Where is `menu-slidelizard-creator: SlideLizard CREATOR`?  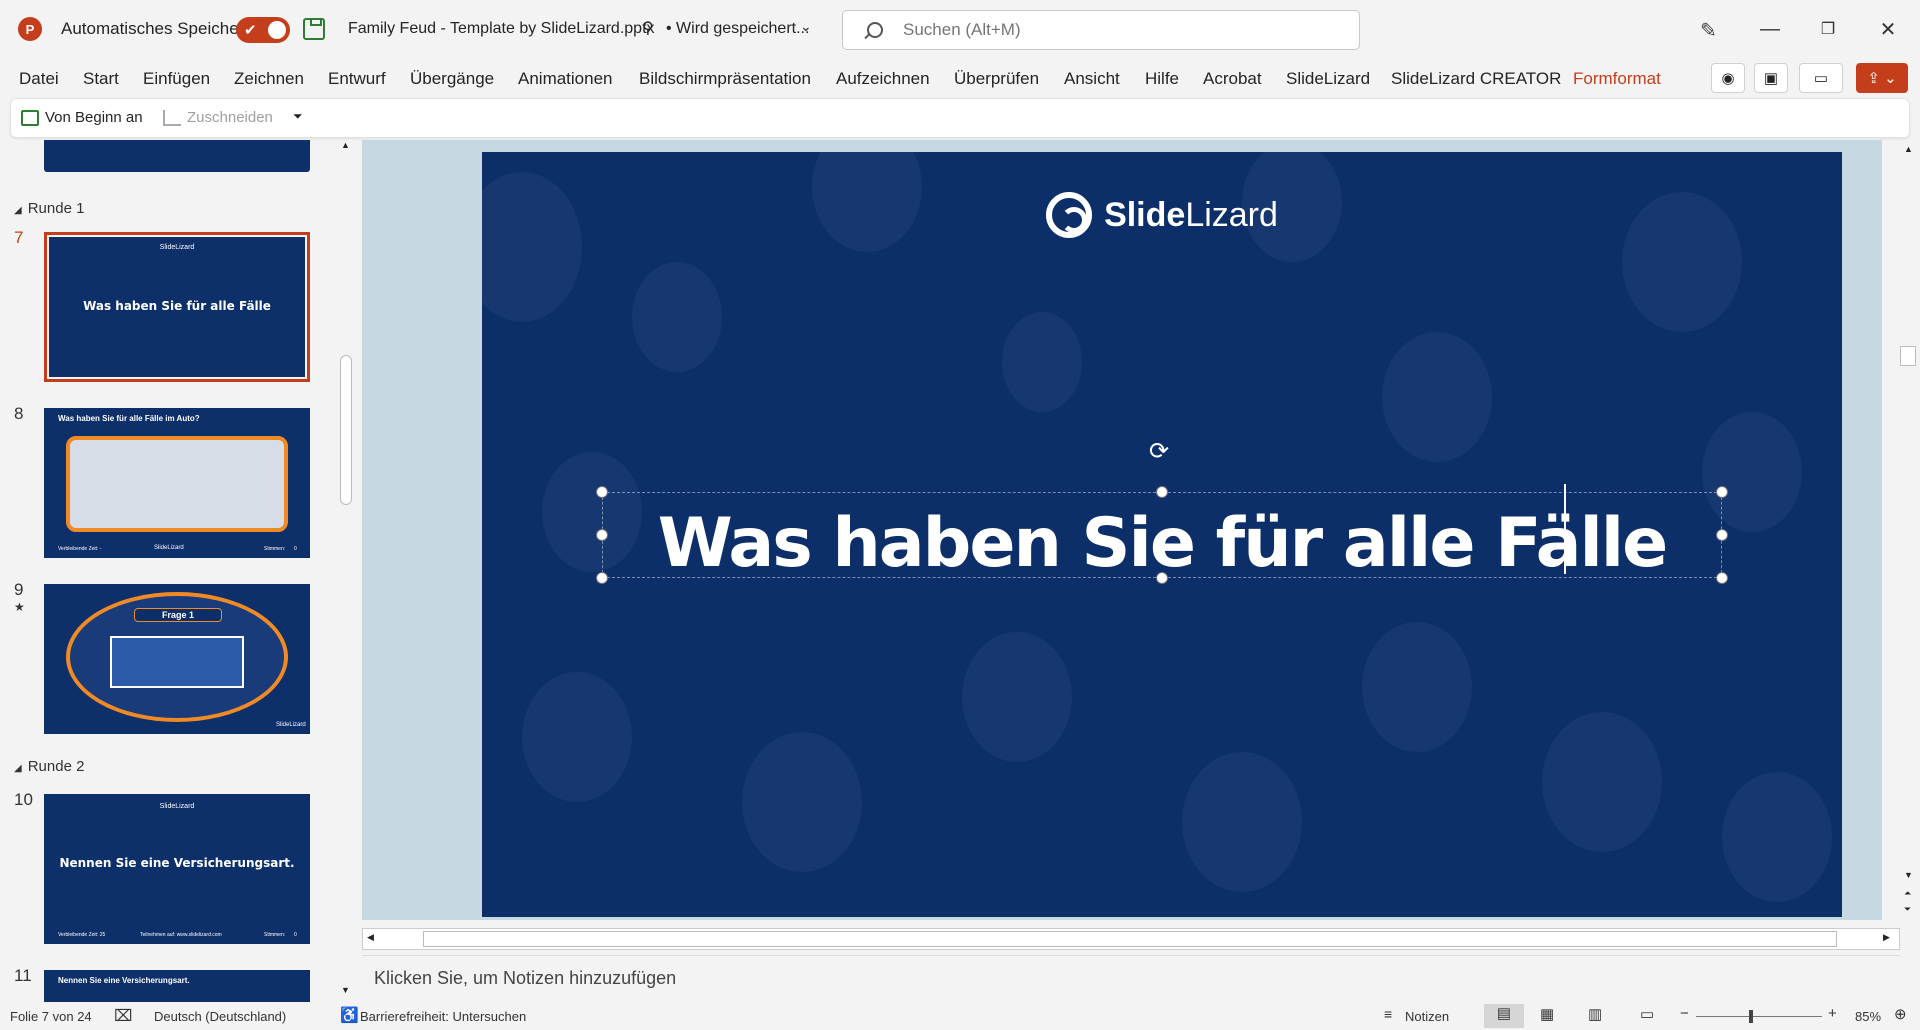 menu-slidelizard-creator: SlideLizard CREATOR is located at coordinates (1476, 79).